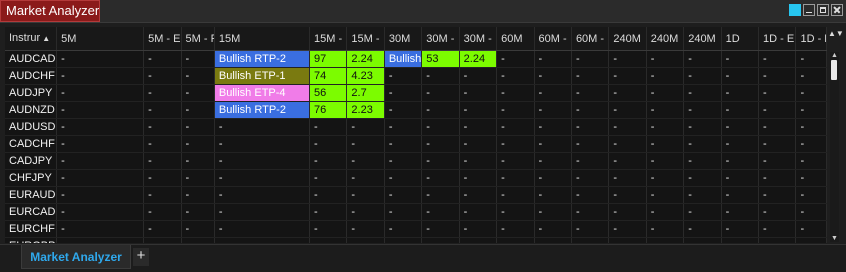 This screenshot has height=272, width=846. I want to click on column-header: 30M -, so click(440, 39).